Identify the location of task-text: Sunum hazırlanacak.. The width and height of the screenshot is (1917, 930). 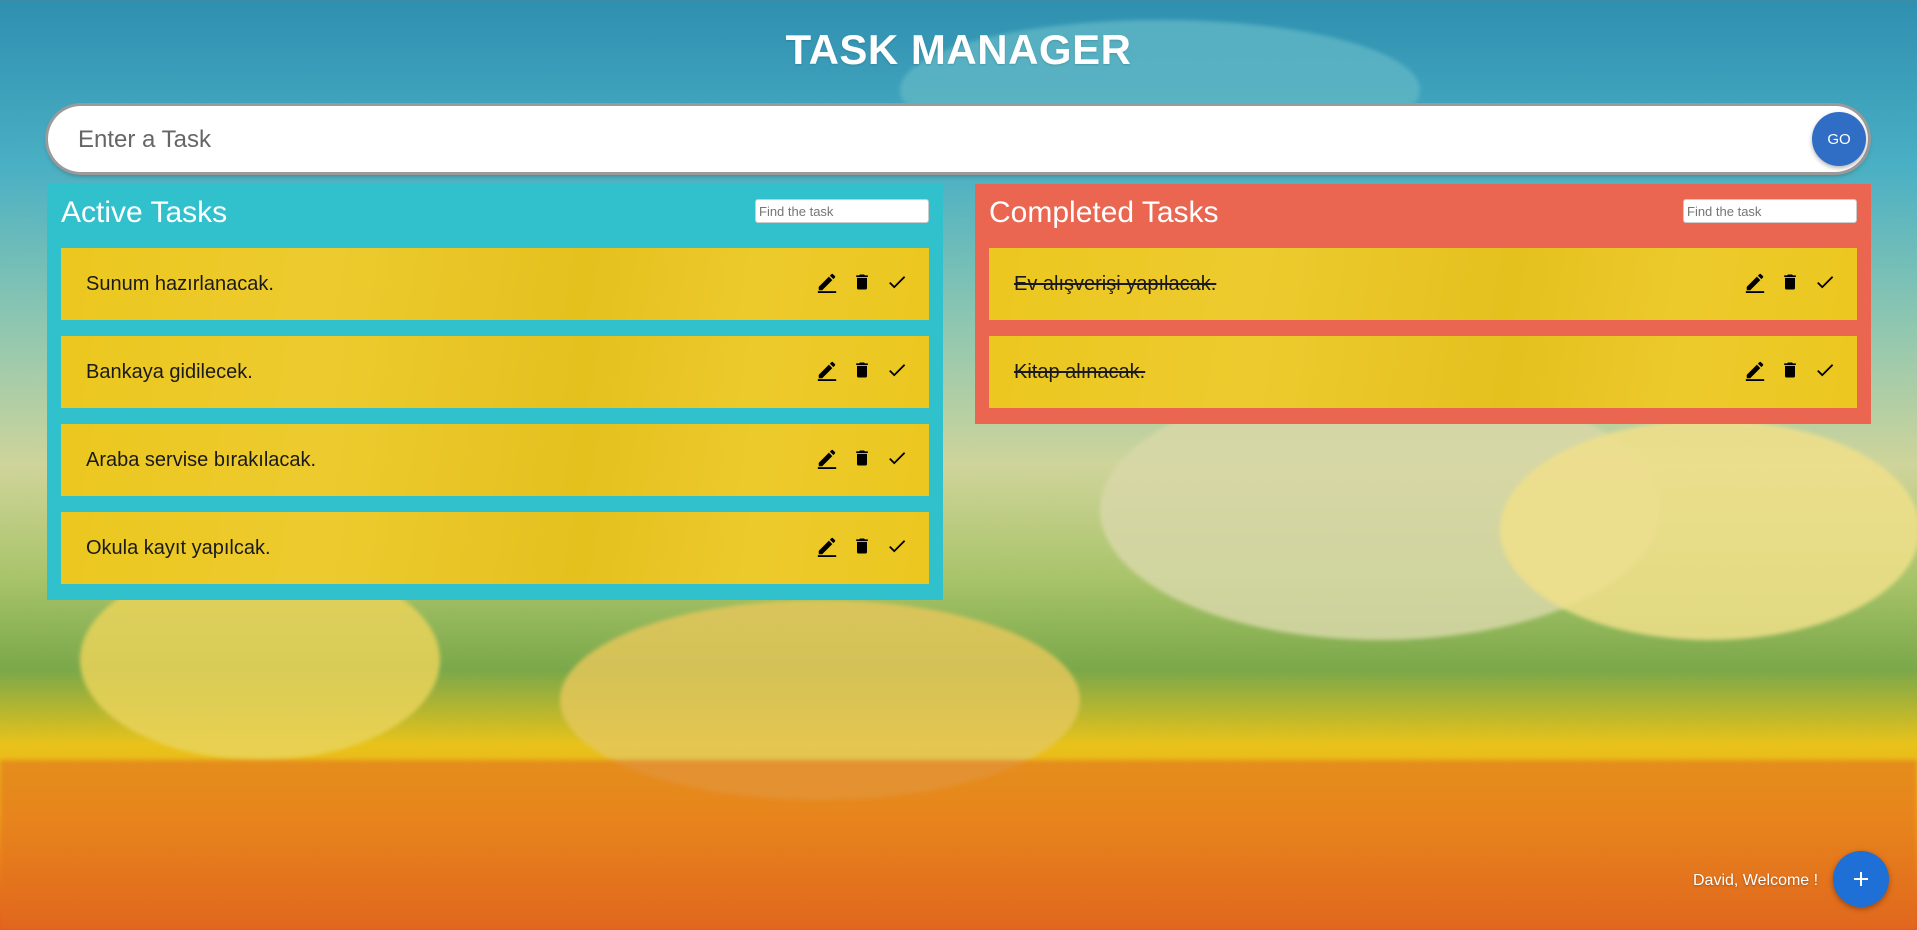
(180, 284).